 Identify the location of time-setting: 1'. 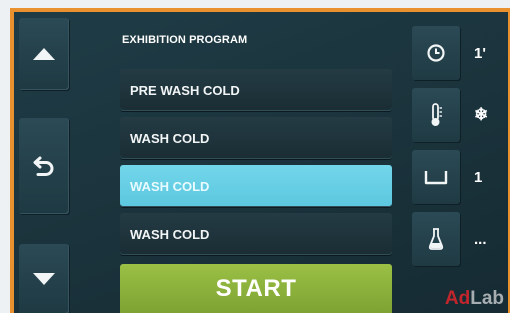
(460, 53).